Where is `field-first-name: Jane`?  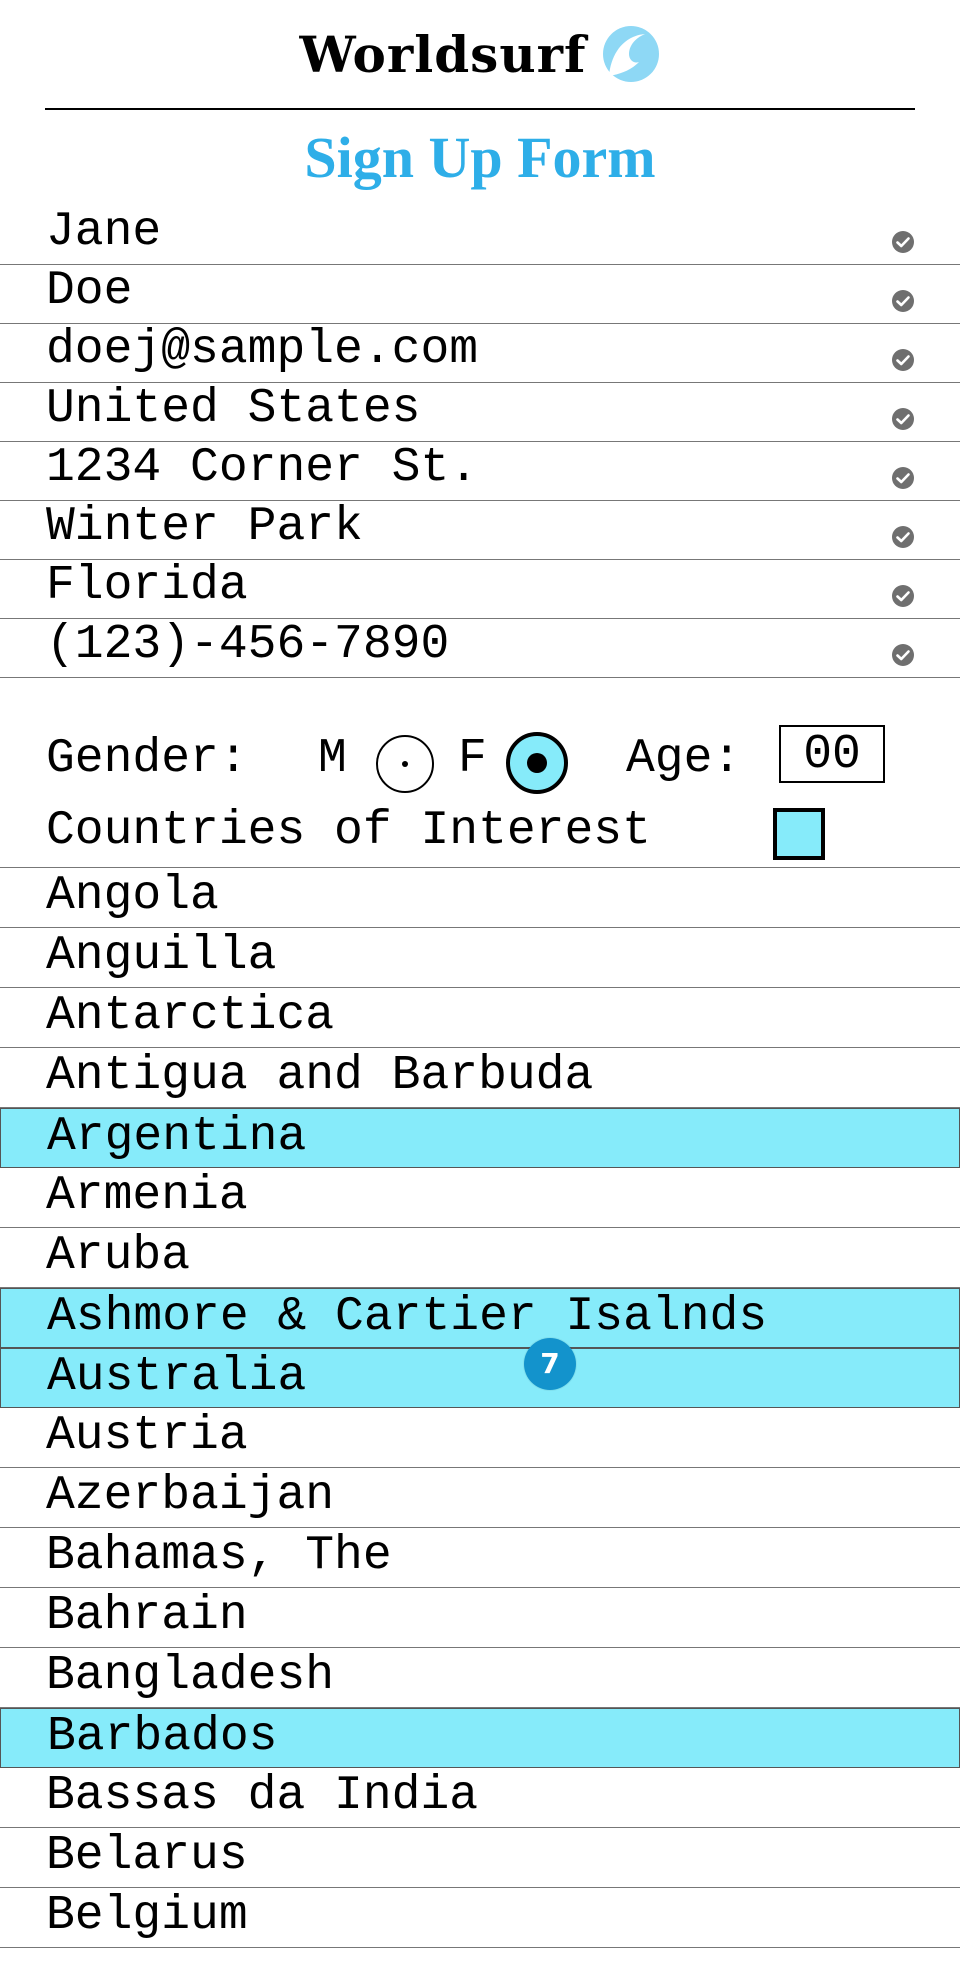
field-first-name: Jane is located at coordinates (480, 235).